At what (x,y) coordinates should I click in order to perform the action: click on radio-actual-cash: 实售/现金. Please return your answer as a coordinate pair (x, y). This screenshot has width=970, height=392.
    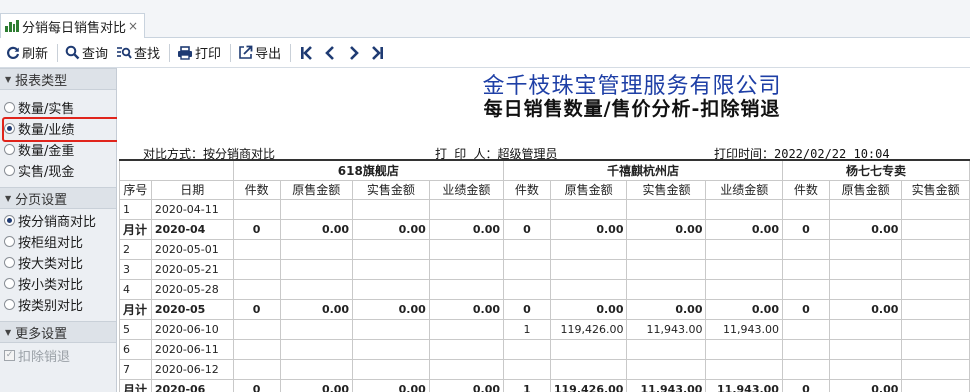
    Looking at the image, I should click on (58, 170).